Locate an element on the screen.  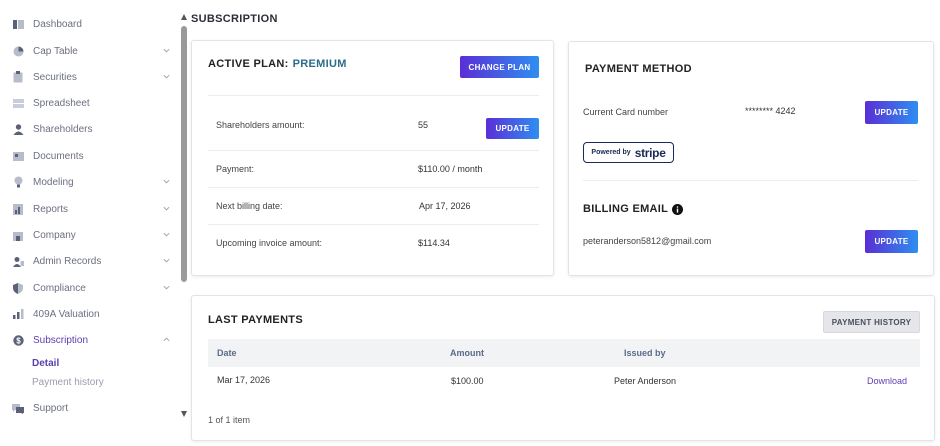
shield-icon is located at coordinates (18, 288).